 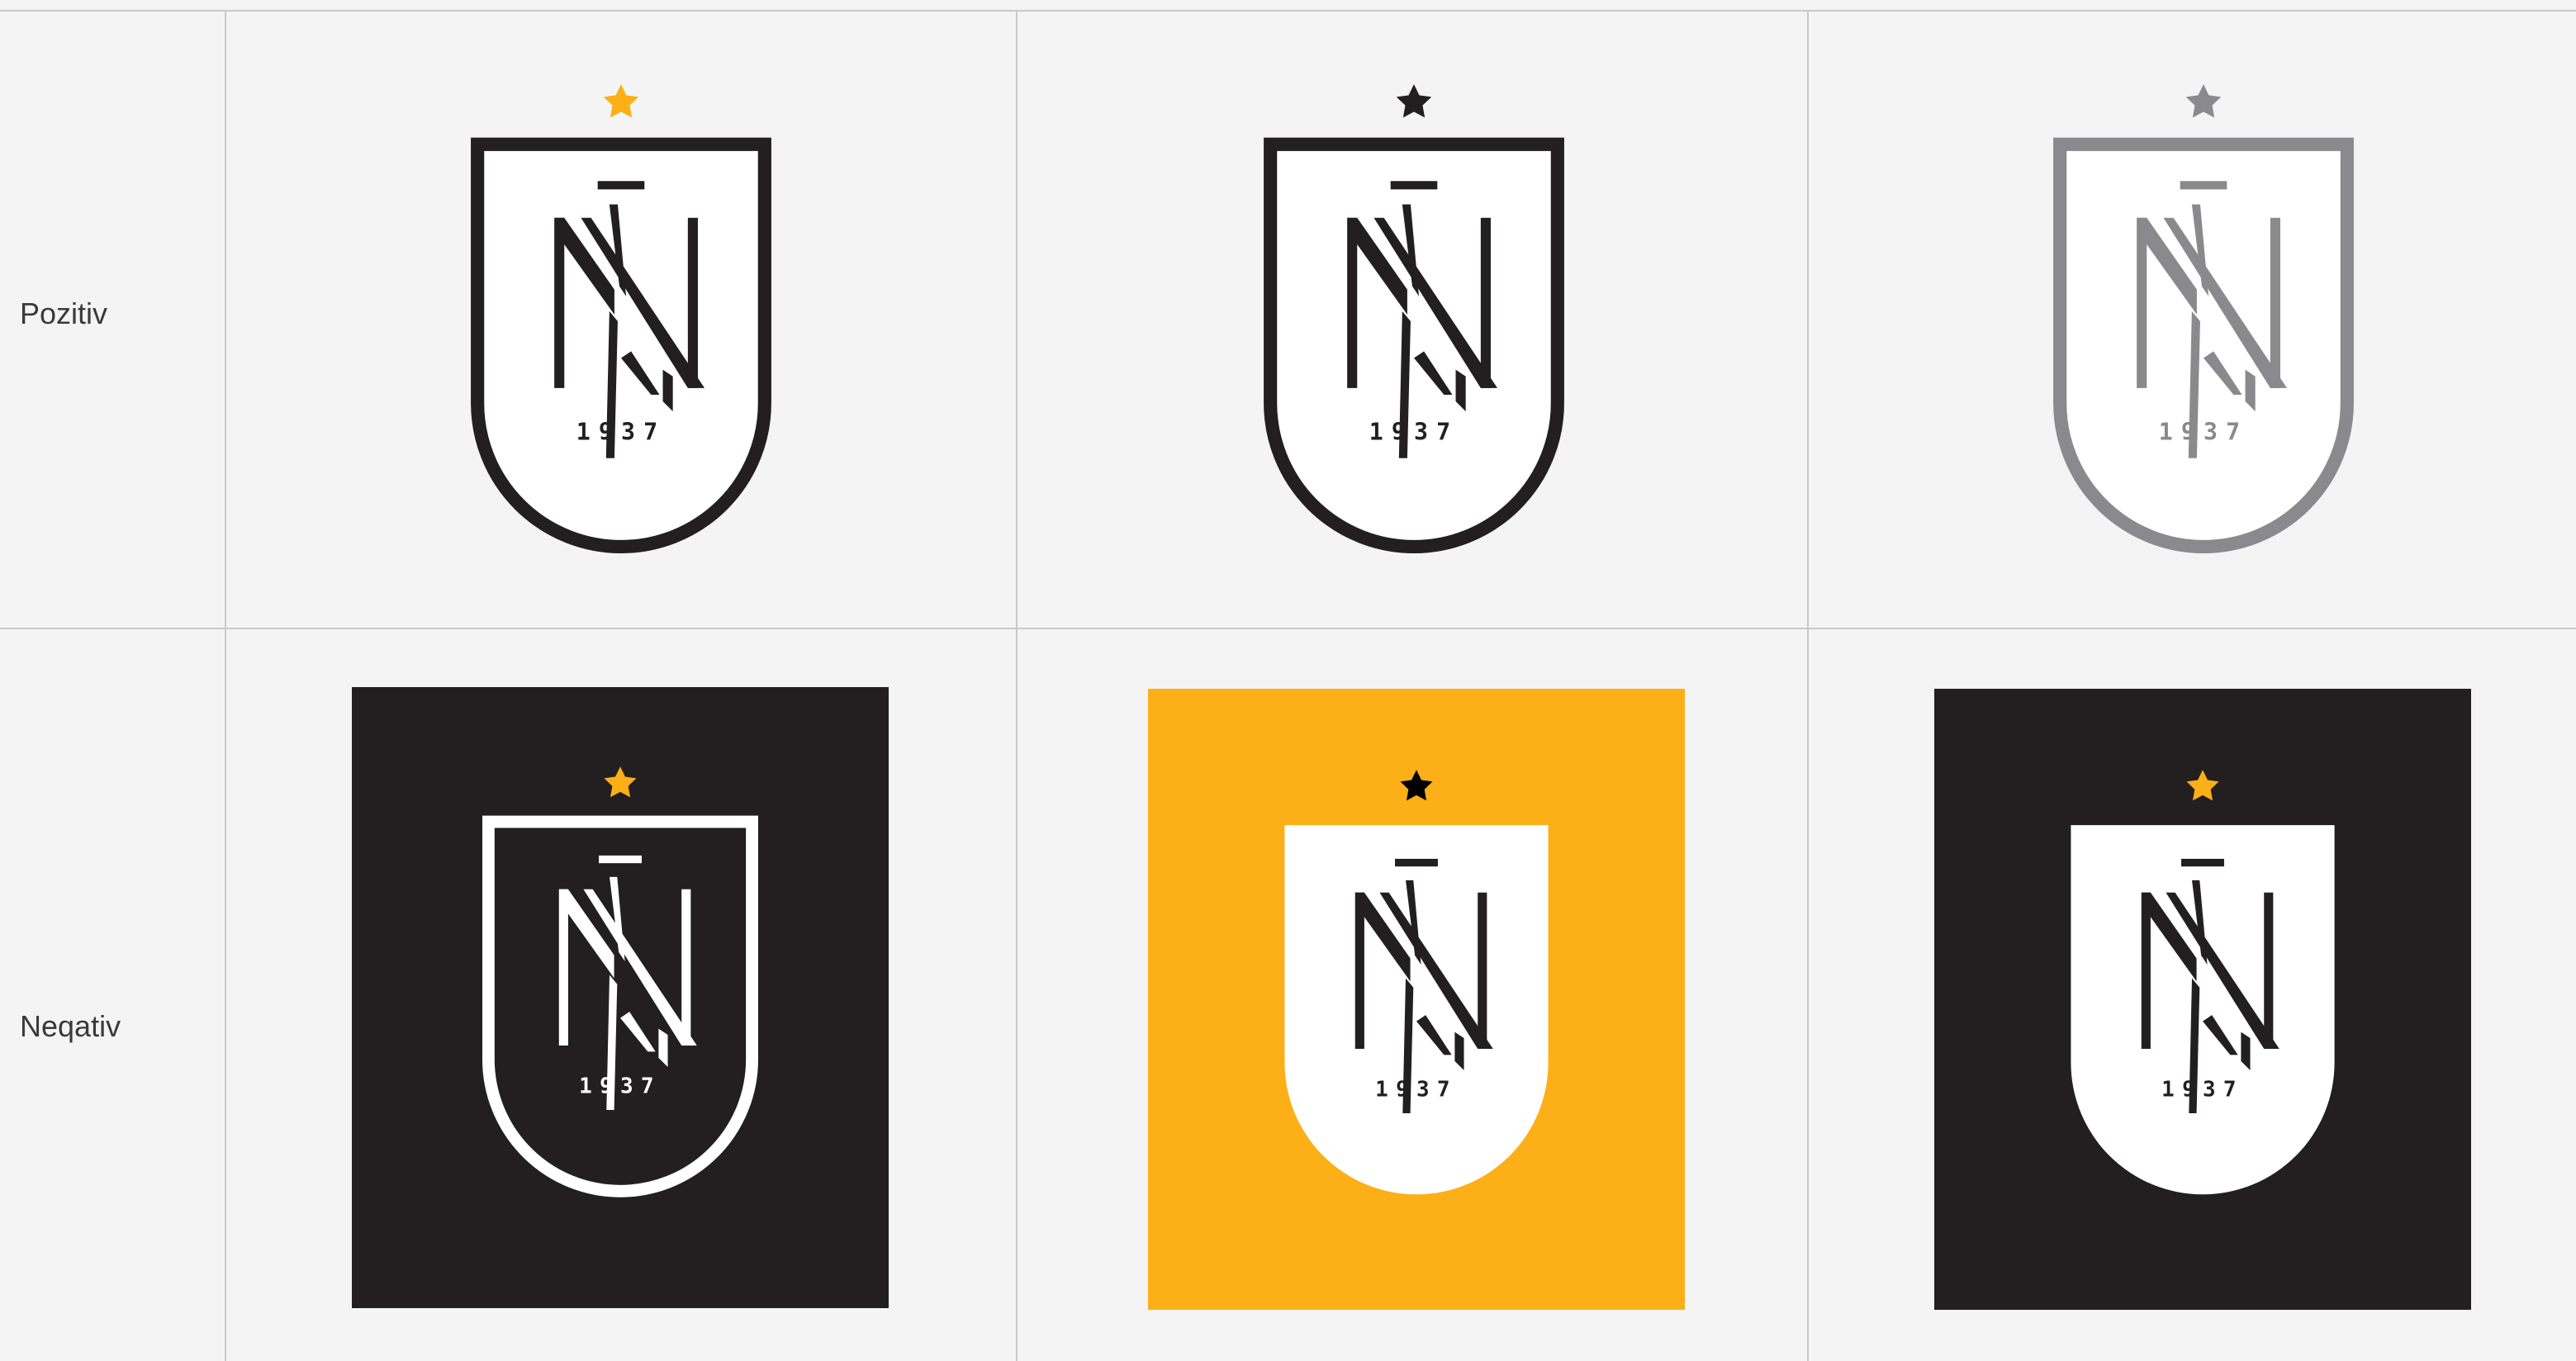 I want to click on logo-background-yellow: 1937, so click(x=1416, y=1000).